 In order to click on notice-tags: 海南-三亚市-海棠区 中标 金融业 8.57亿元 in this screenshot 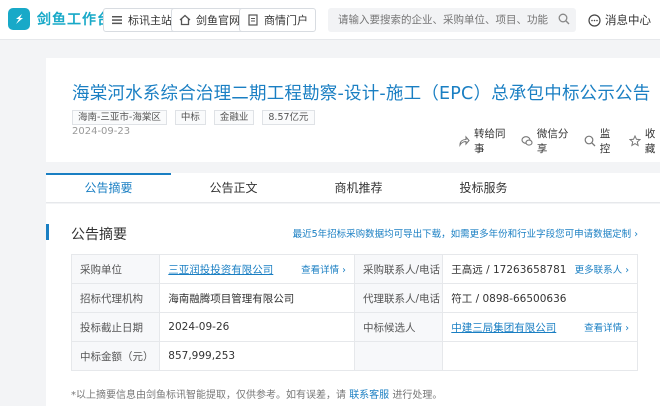, I will do `click(193, 117)`.